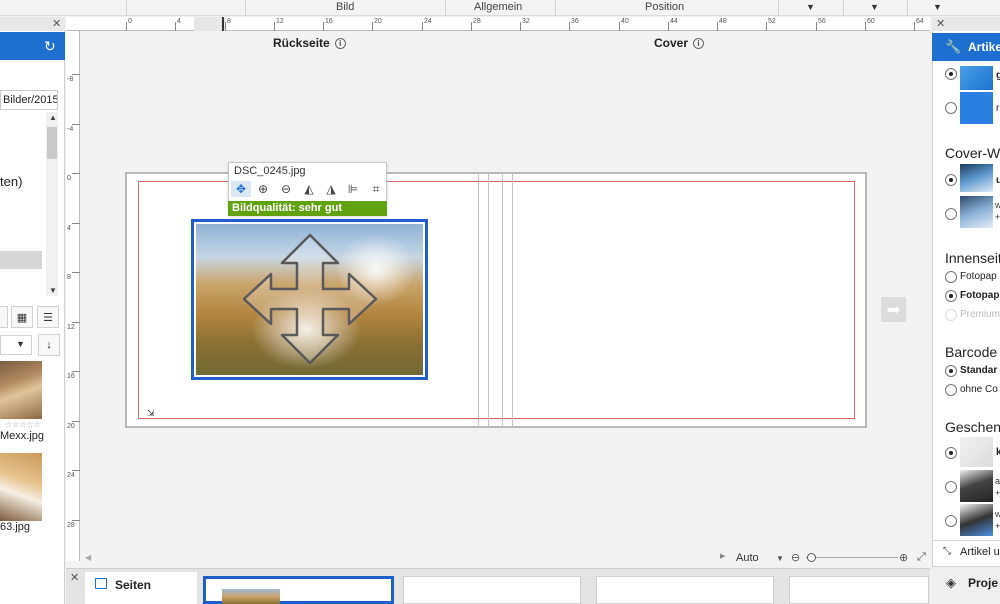  Describe the element at coordinates (241, 189) in the screenshot. I see `move-tool-icon: ✥` at that location.